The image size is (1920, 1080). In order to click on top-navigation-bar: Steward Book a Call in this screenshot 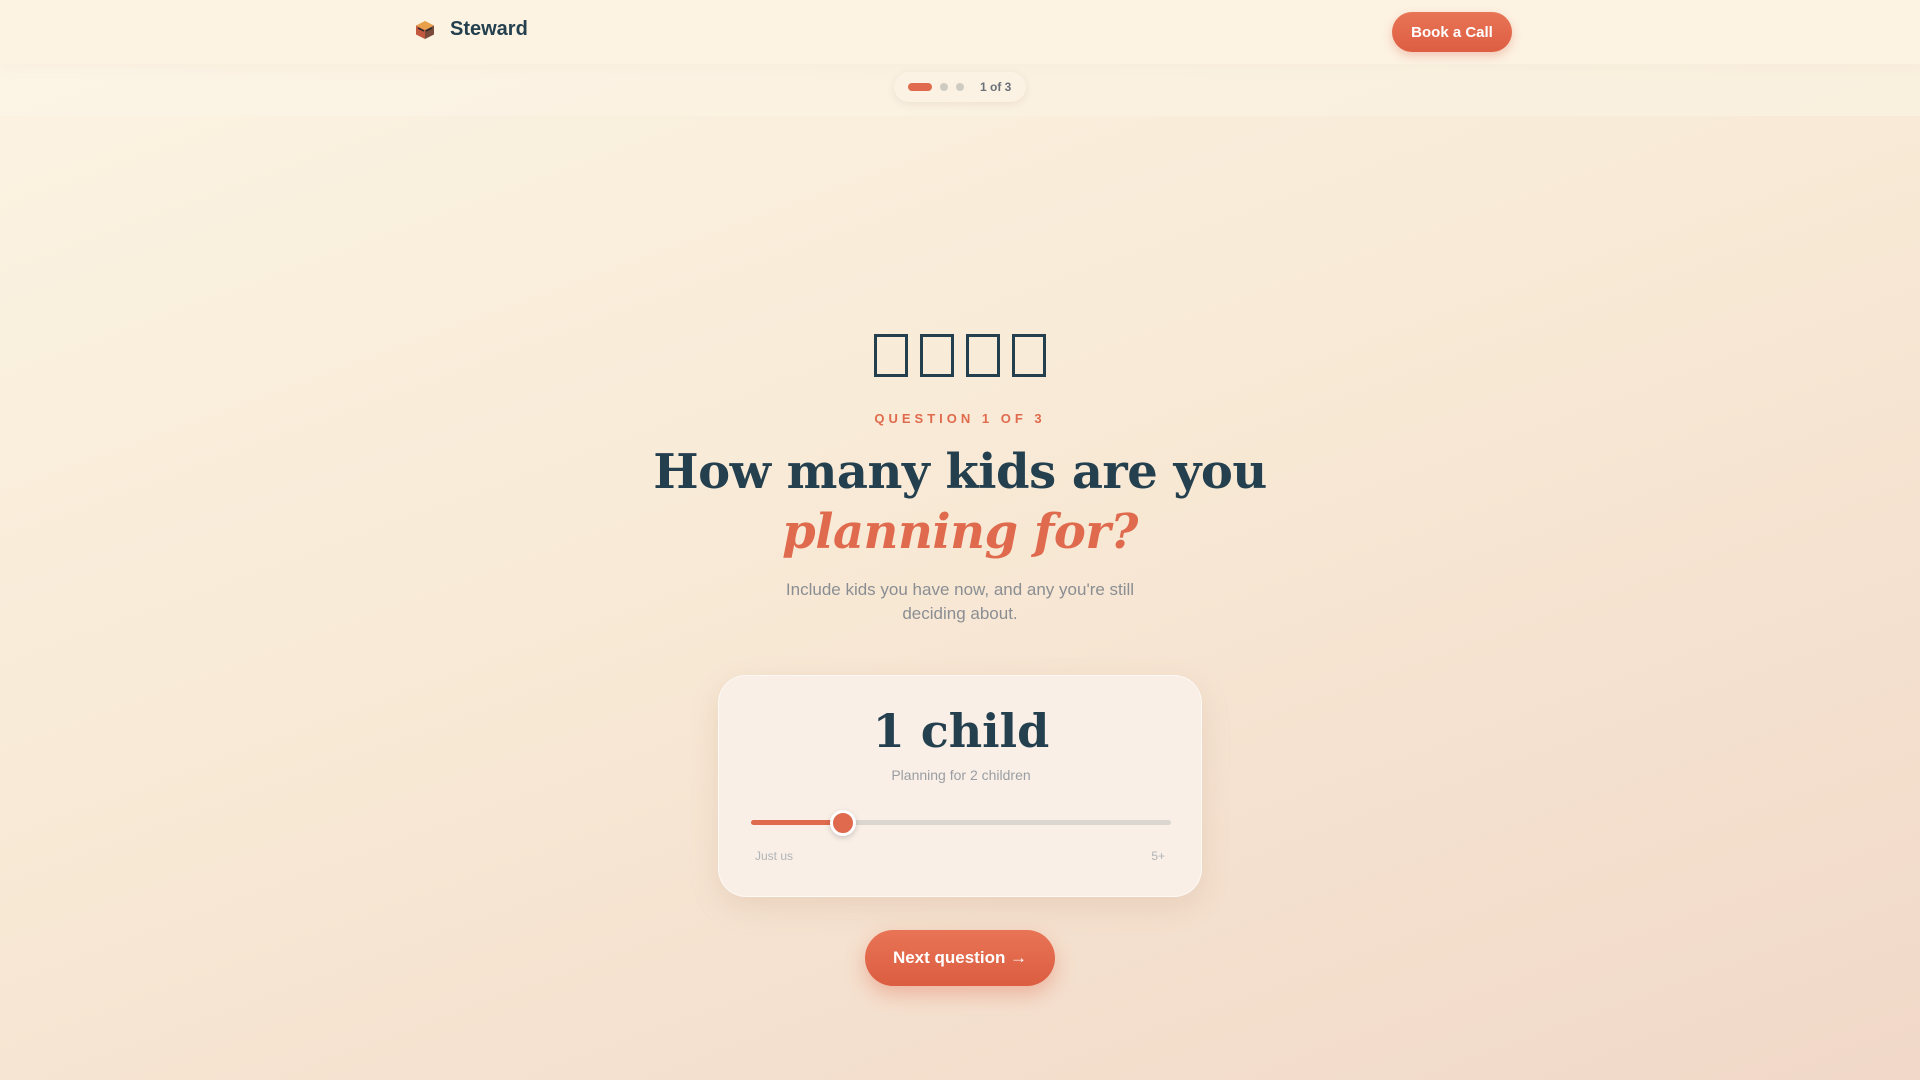, I will do `click(960, 32)`.